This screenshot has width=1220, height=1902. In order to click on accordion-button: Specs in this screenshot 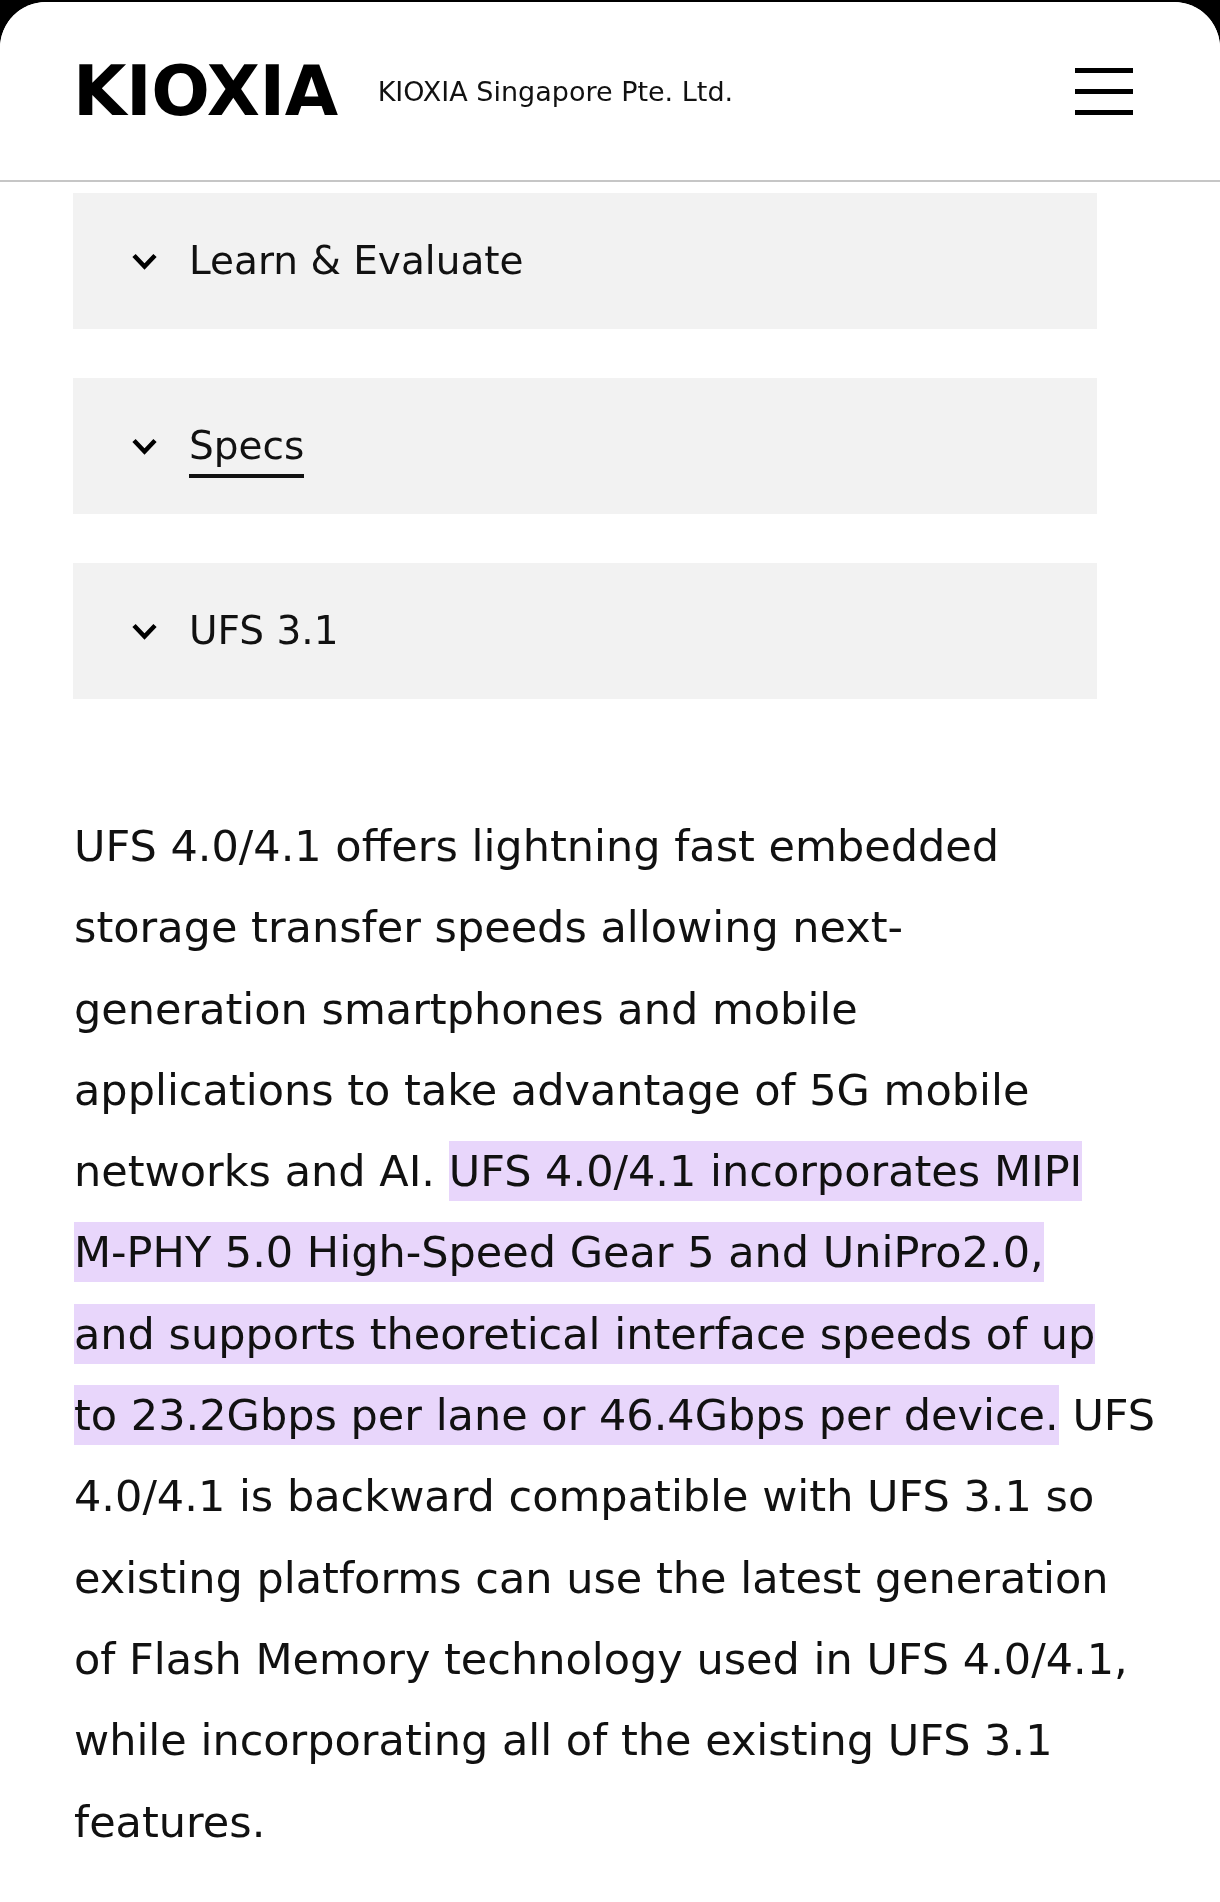, I will do `click(585, 446)`.